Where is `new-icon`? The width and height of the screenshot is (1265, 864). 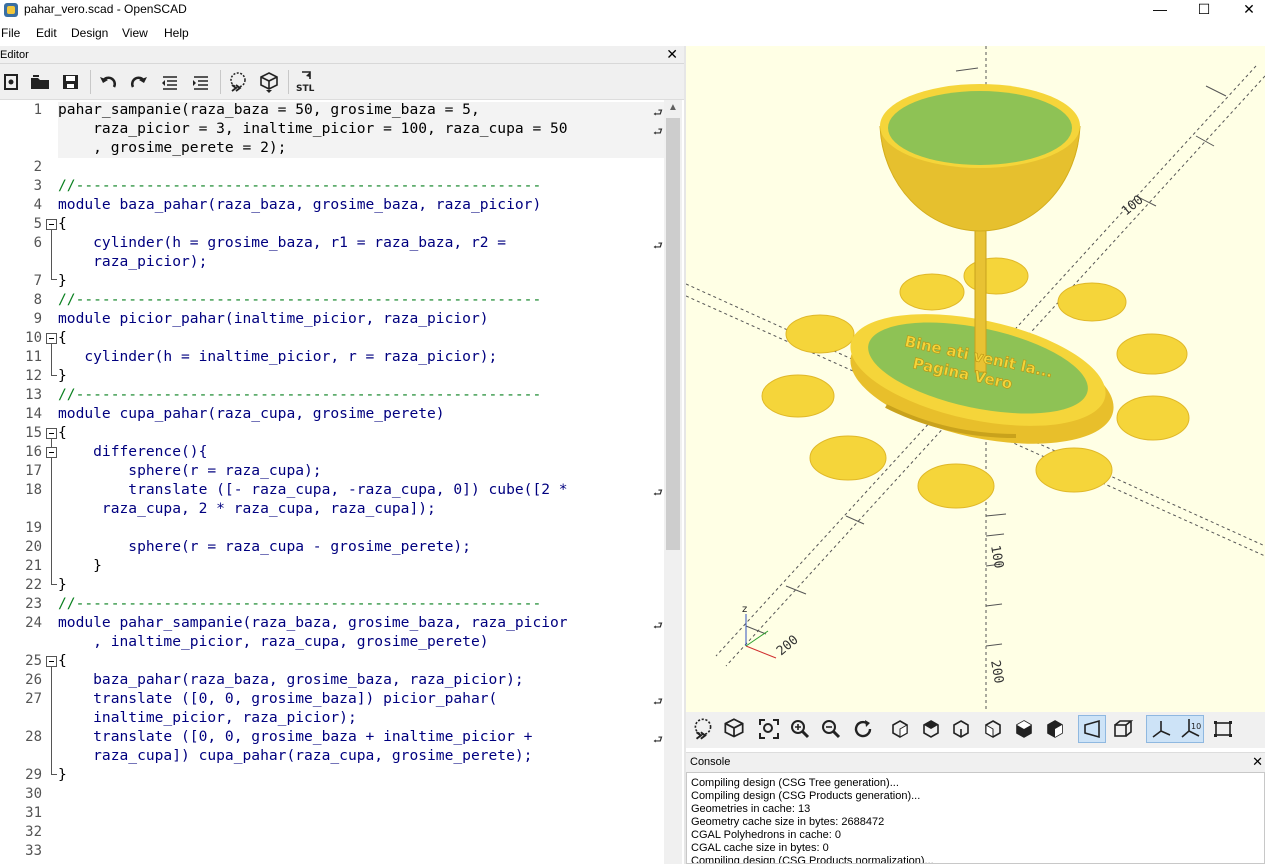 new-icon is located at coordinates (12, 82).